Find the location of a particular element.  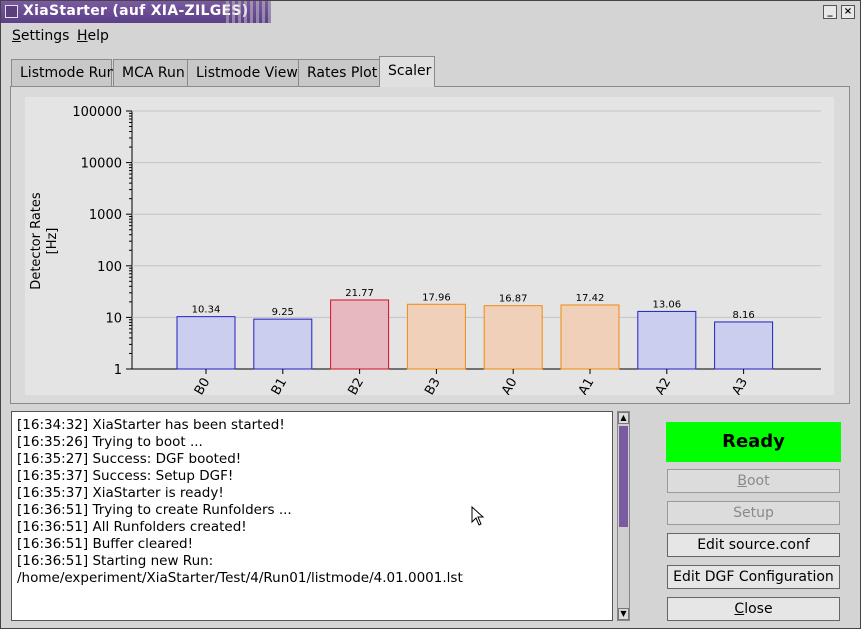

menu-settings: Settings is located at coordinates (40, 36).